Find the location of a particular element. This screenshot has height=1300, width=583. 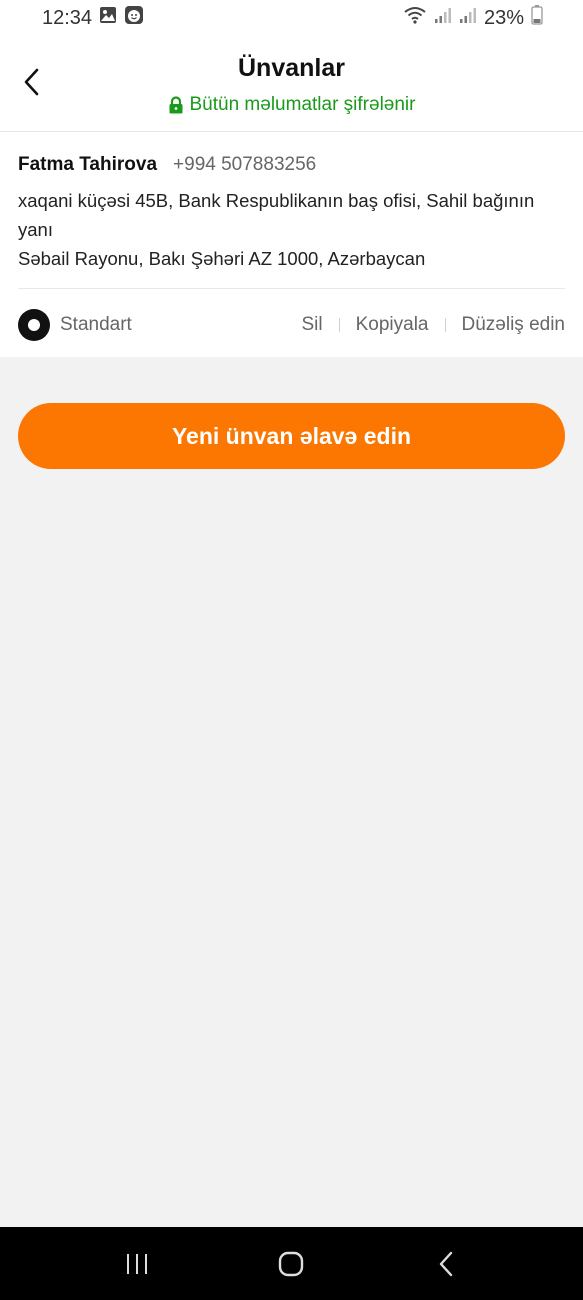

edit-button: Düzəliş edin is located at coordinates (514, 325).